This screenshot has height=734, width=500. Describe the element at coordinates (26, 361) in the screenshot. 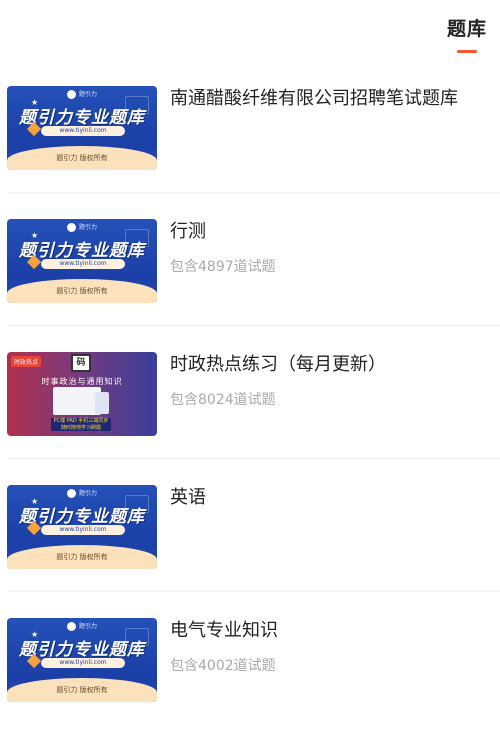

I see `thumb-tag: 时政热点` at that location.